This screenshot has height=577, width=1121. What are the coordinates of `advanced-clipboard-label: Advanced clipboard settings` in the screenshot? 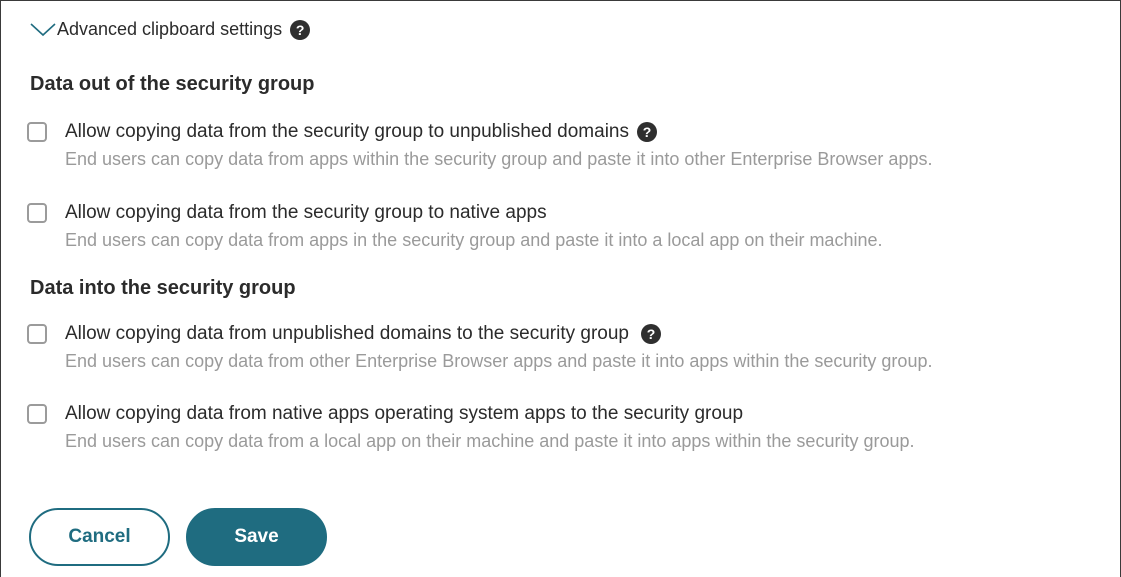 It's located at (170, 29).